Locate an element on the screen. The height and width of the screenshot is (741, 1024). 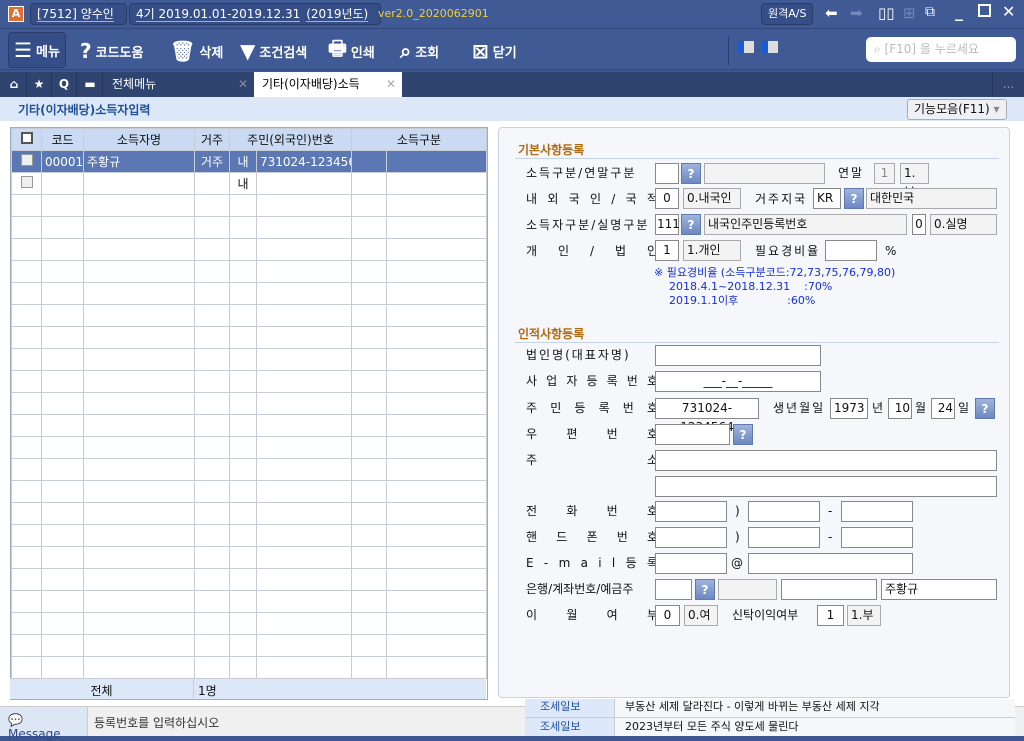
bank-help-icon: ? is located at coordinates (705, 589).